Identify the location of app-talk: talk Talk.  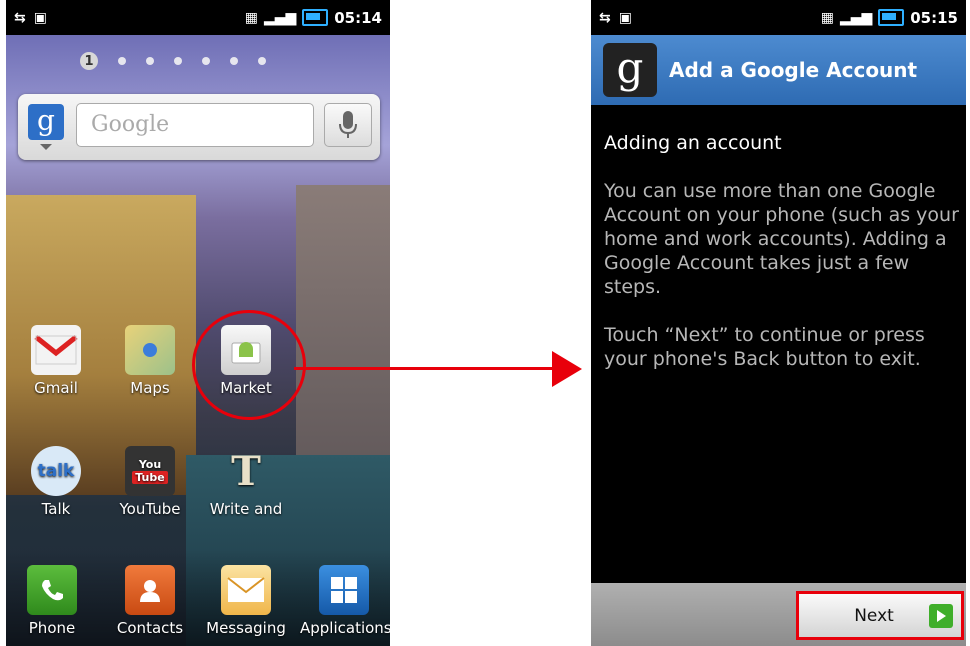
(56, 482).